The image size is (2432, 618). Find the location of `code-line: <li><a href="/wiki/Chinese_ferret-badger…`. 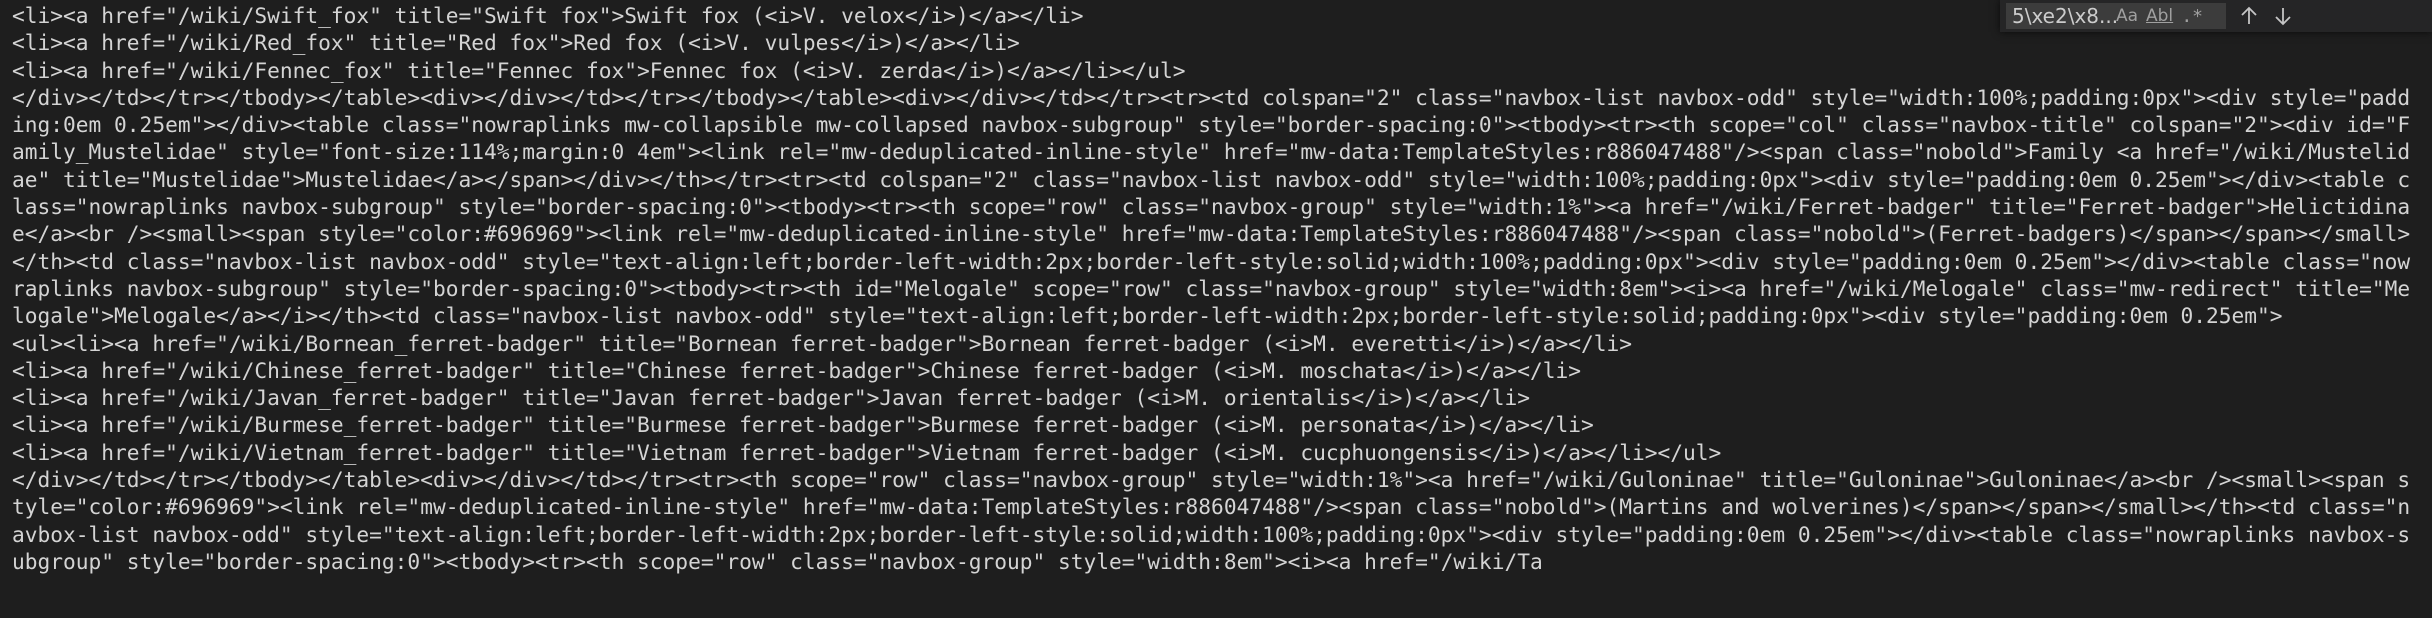

code-line: <li><a href="/wiki/Chinese_ferret-badger… is located at coordinates (796, 370).